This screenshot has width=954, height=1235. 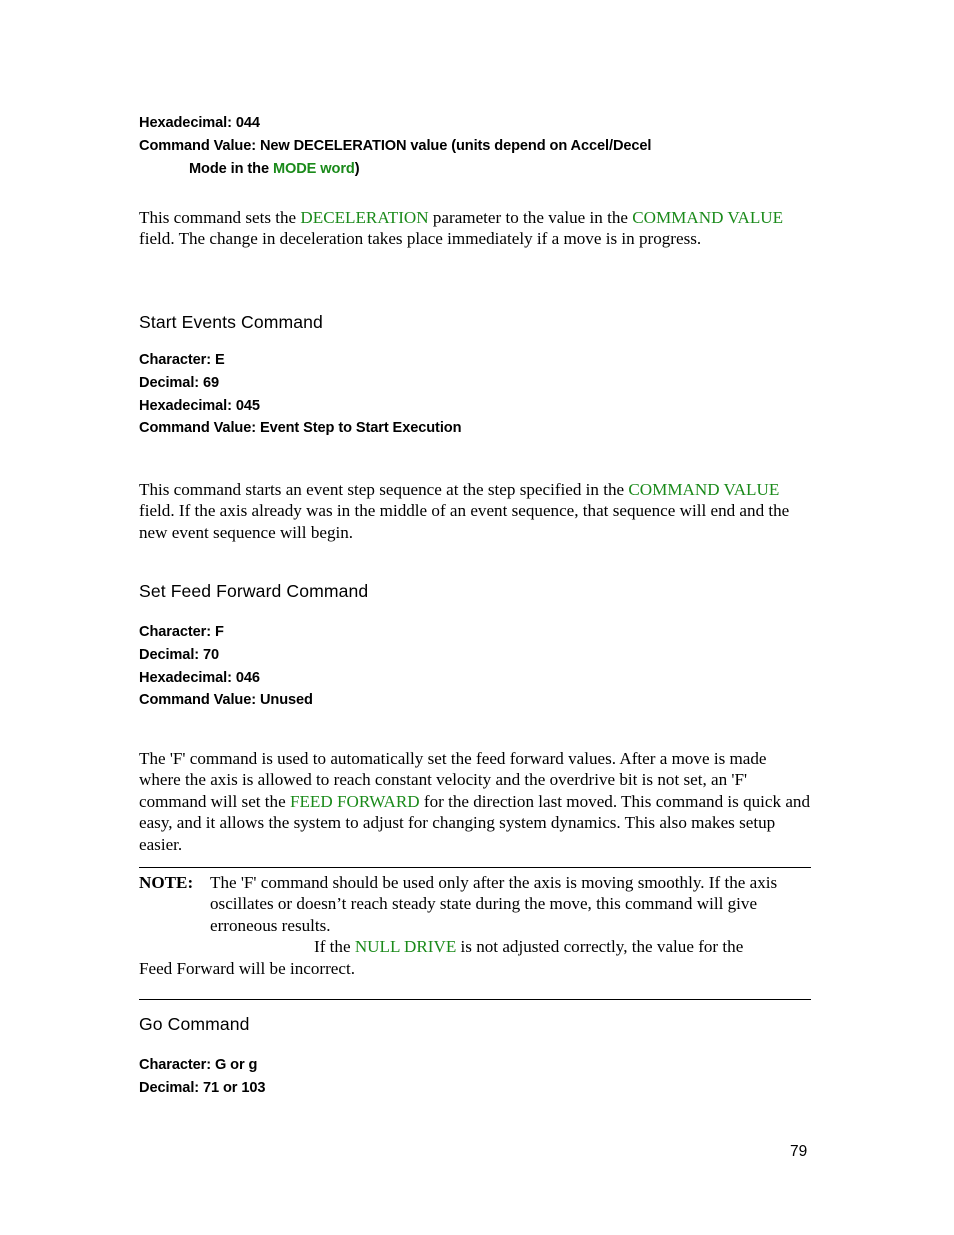 What do you see at coordinates (364, 217) in the screenshot?
I see `deceleration-term: DECELERATION` at bounding box center [364, 217].